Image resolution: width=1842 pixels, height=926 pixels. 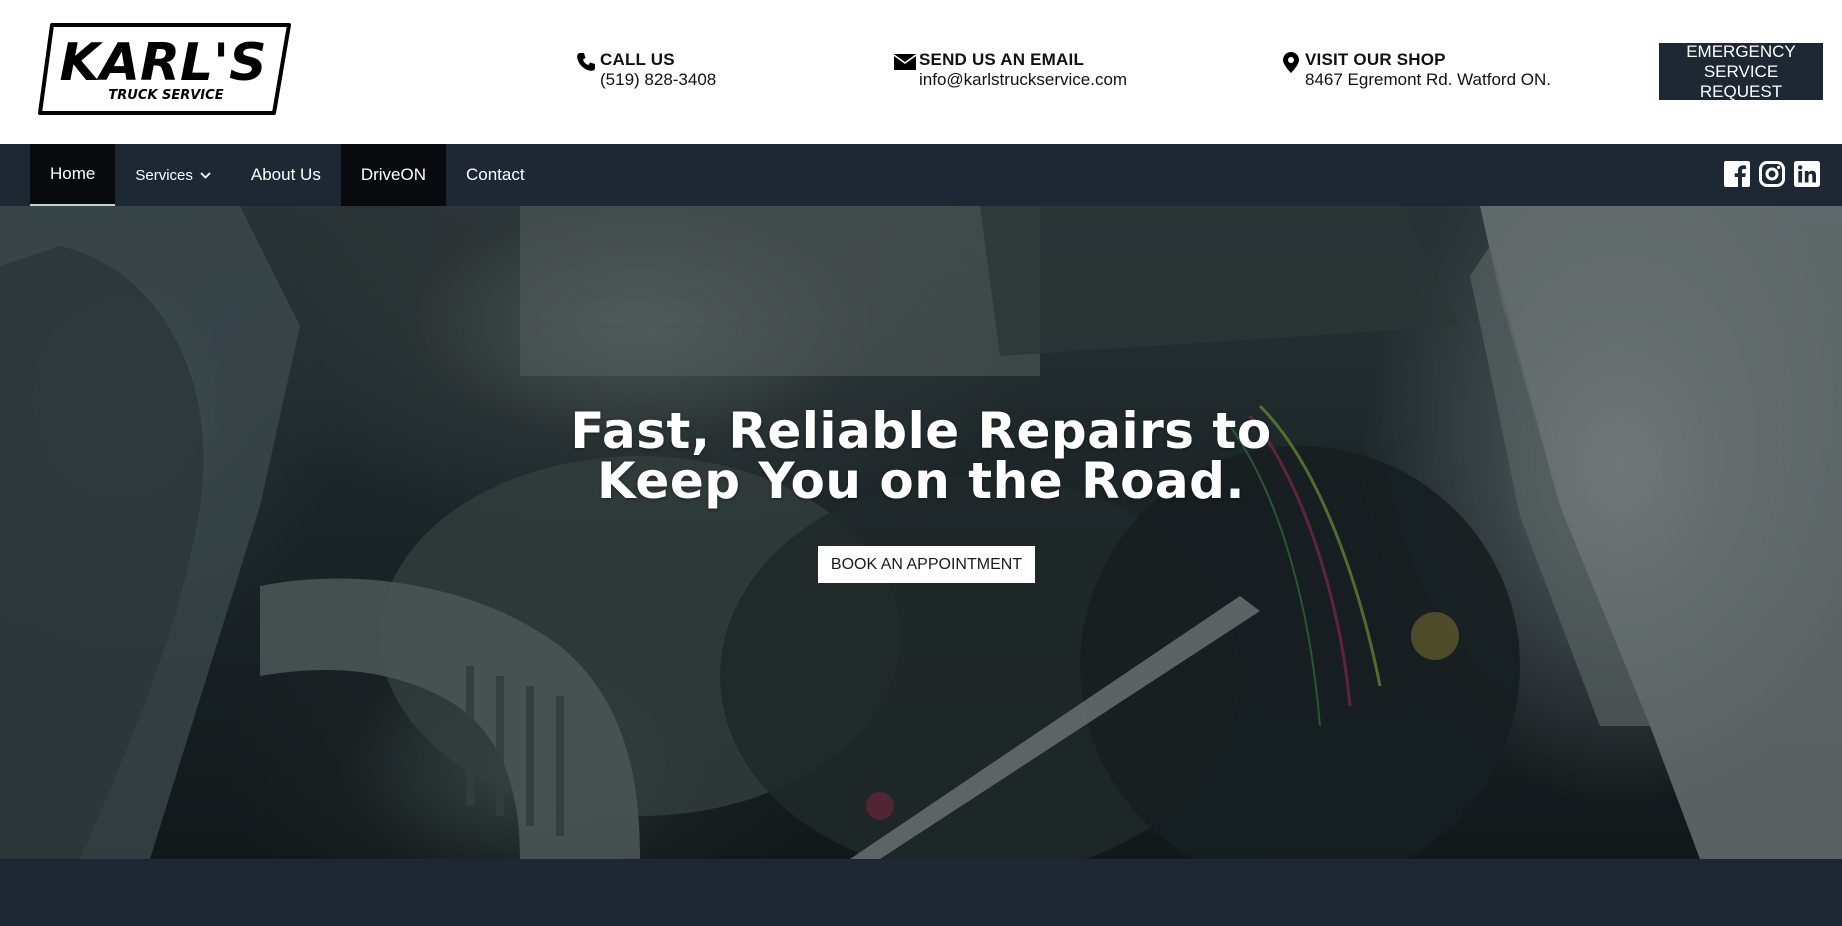 I want to click on logo-mark: KARL'S TRUCK SERVICE, so click(x=164, y=69).